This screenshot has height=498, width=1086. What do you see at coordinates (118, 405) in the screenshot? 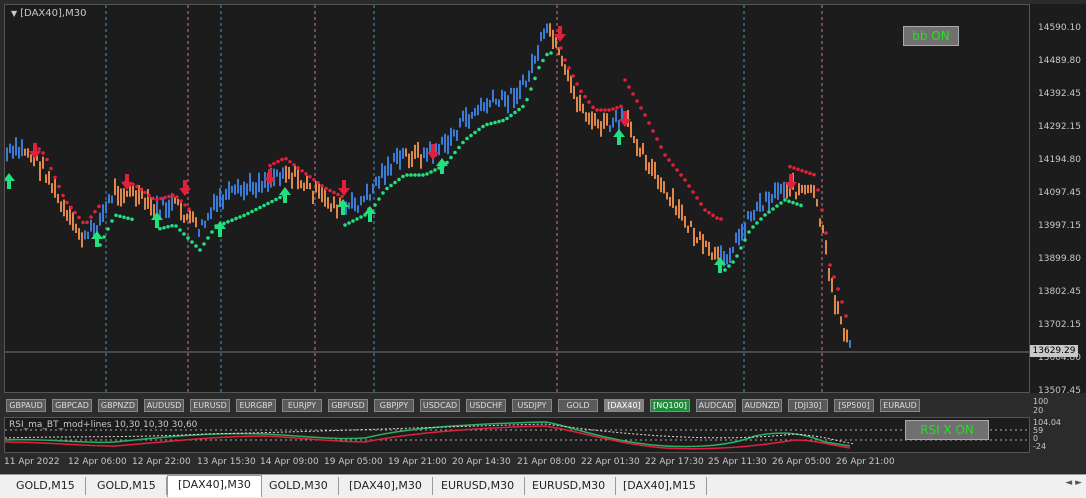
I see `pair-button: GBPNZD` at bounding box center [118, 405].